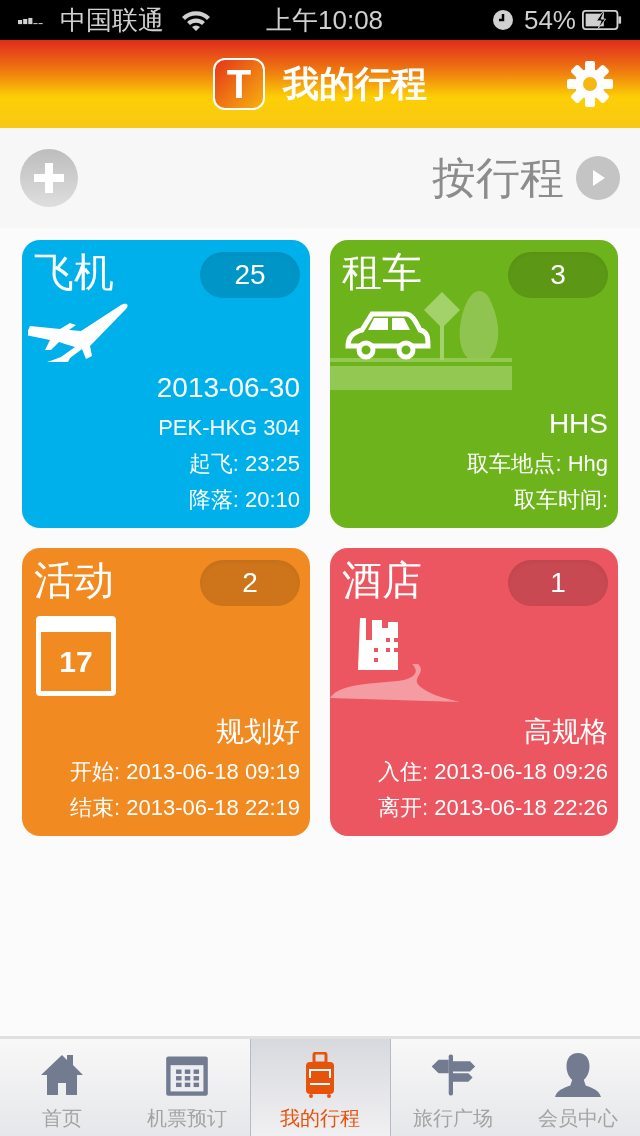  I want to click on calendar-icon: 17, so click(76, 656).